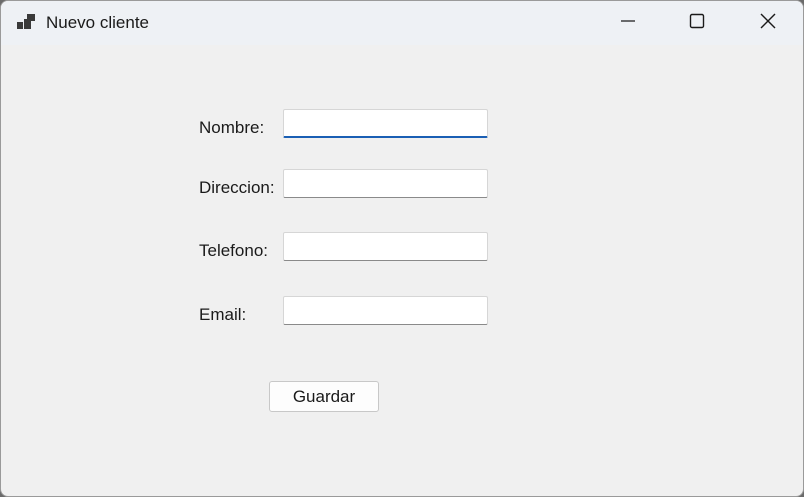 The width and height of the screenshot is (804, 497). What do you see at coordinates (385, 246) in the screenshot?
I see `telefono-field` at bounding box center [385, 246].